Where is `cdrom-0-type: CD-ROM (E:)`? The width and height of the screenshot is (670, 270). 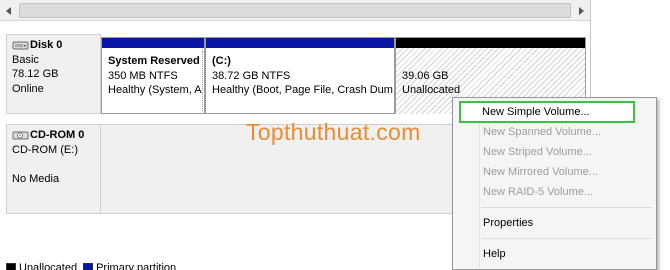
cdrom-0-type: CD-ROM (E:) is located at coordinates (45, 149).